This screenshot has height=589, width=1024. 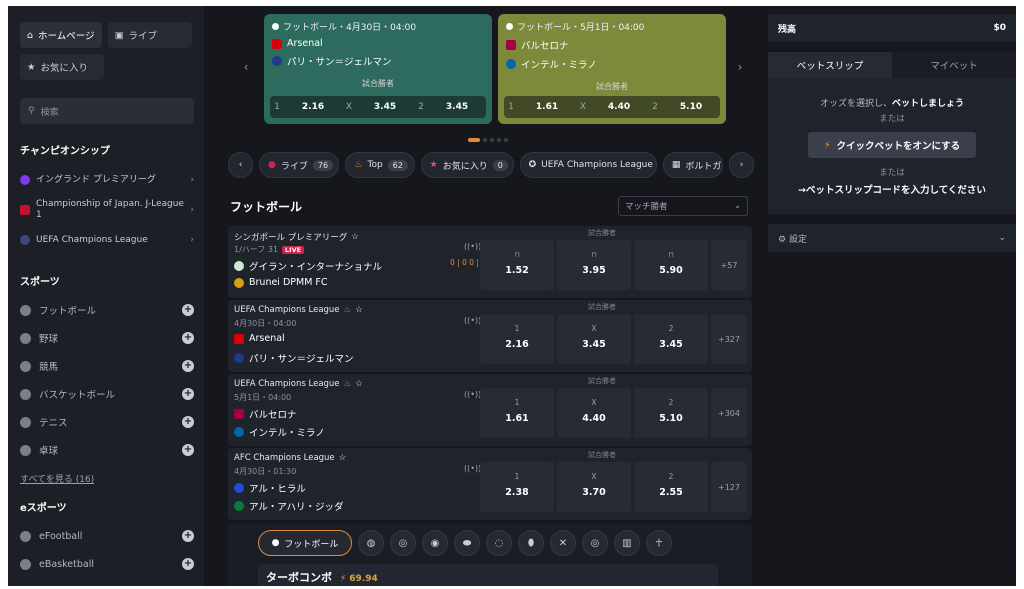 What do you see at coordinates (107, 478) in the screenshot?
I see `see-all-sports-link: すべてを見る (16)` at bounding box center [107, 478].